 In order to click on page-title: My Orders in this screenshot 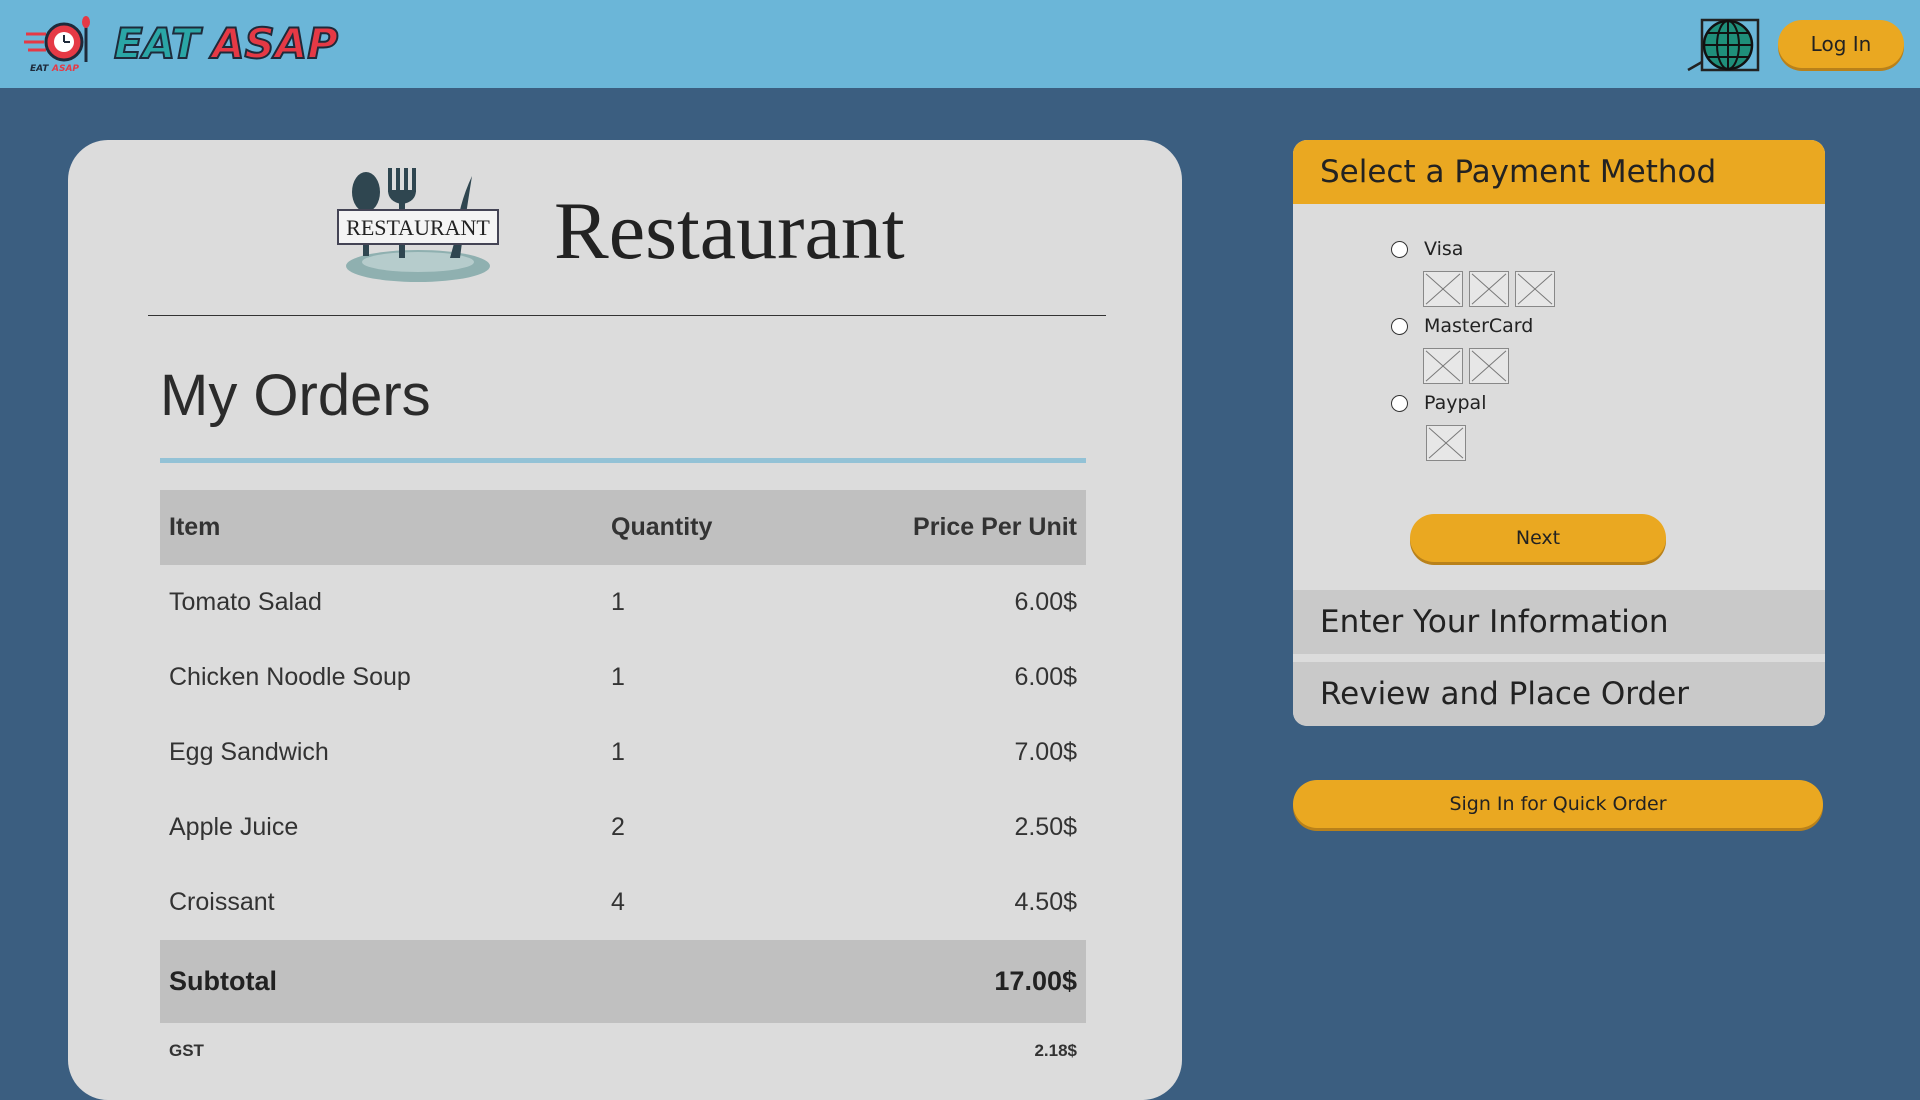, I will do `click(295, 395)`.